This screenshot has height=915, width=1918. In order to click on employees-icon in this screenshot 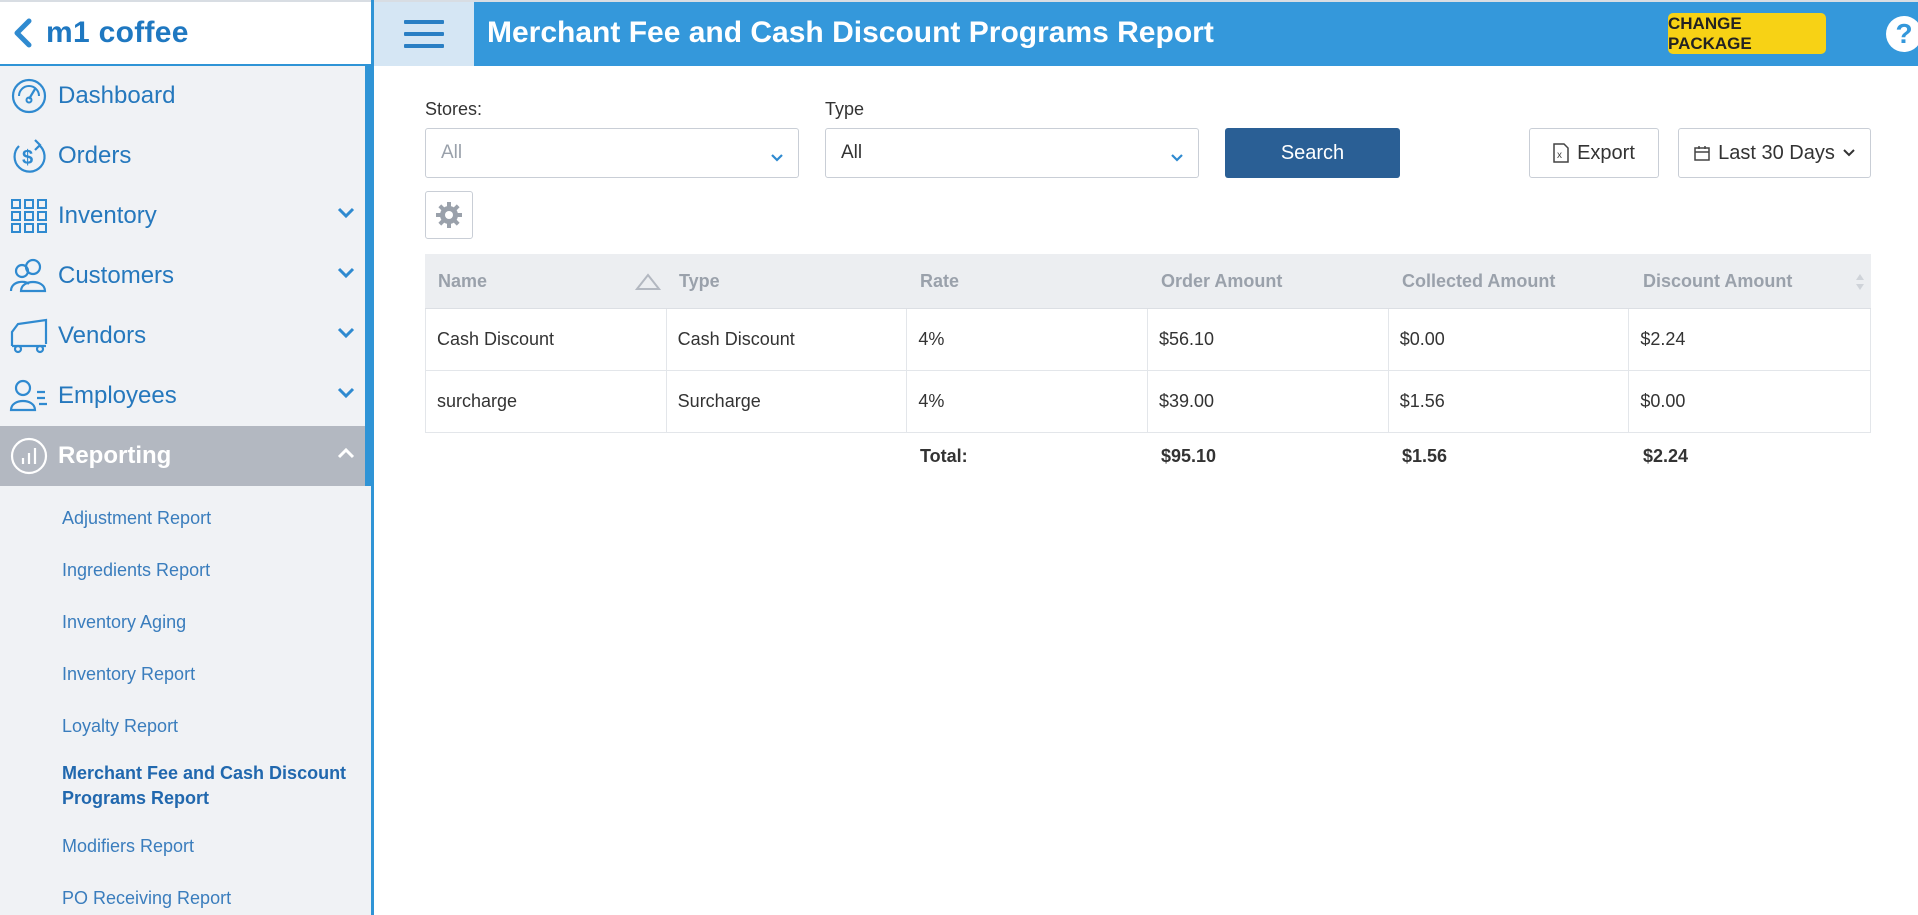, I will do `click(29, 396)`.